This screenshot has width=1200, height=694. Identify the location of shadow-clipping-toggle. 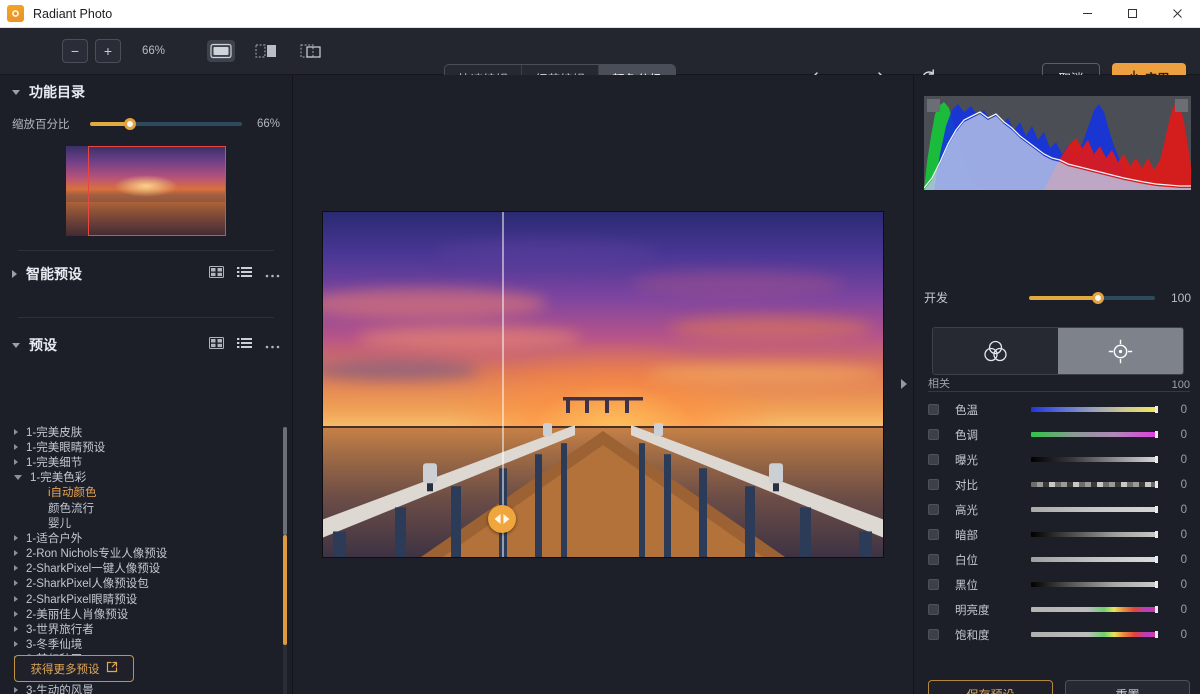
(933, 105).